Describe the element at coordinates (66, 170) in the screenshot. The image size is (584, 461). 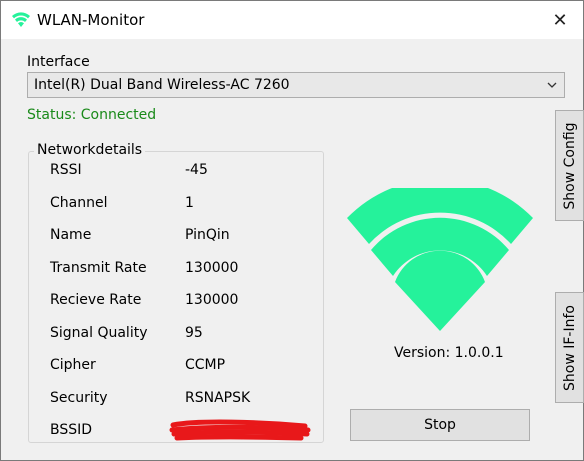
I see `detail-key: RSSI` at that location.